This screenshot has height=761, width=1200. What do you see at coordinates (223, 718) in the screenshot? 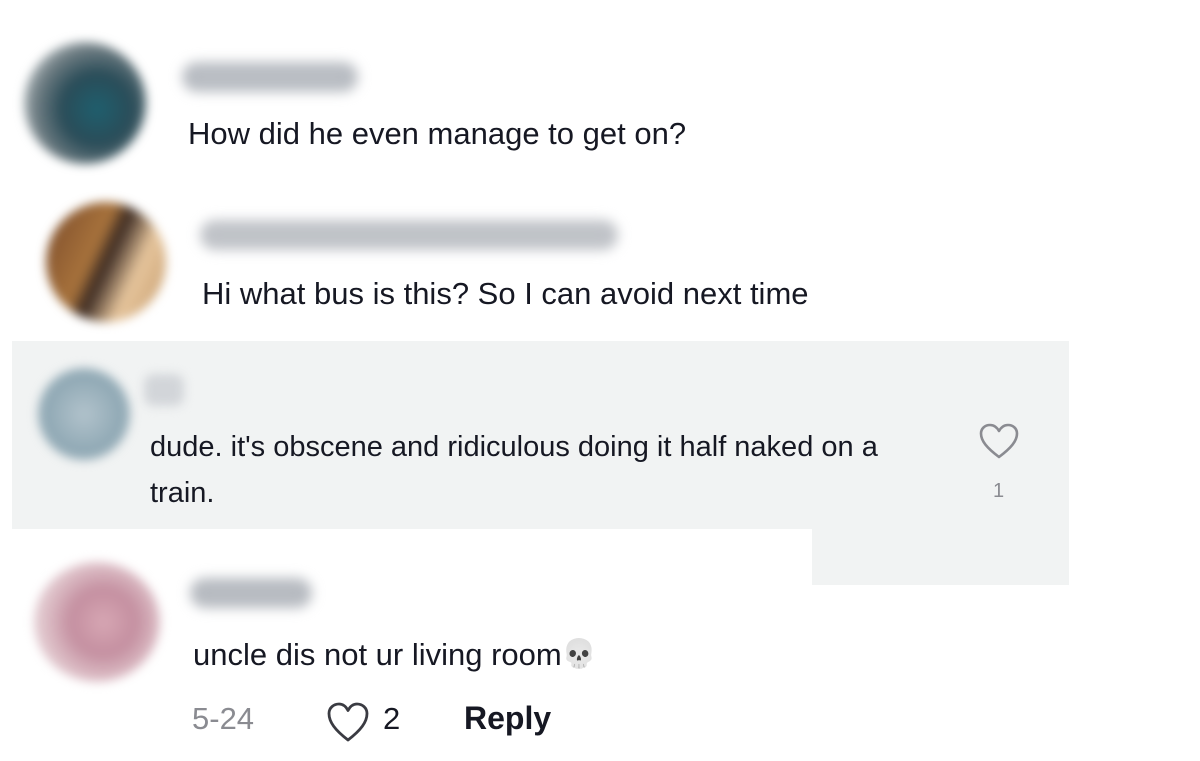
I see `comment-date: 5-24` at bounding box center [223, 718].